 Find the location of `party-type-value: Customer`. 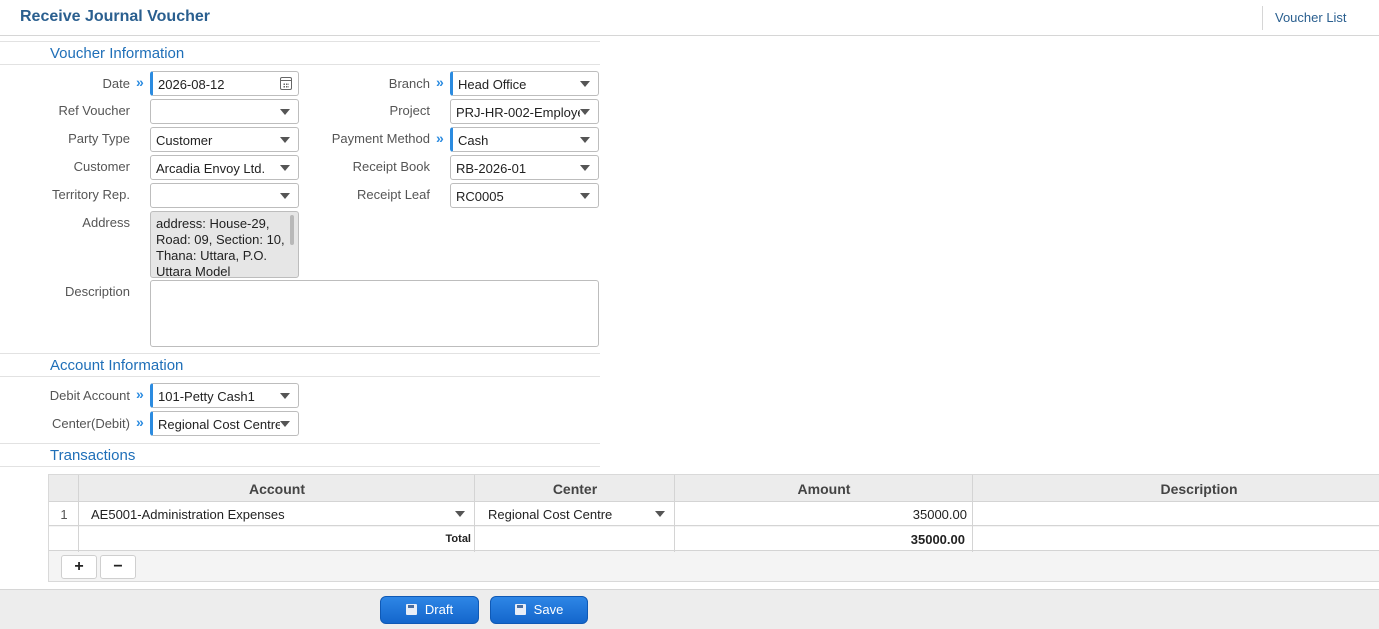

party-type-value: Customer is located at coordinates (184, 140).